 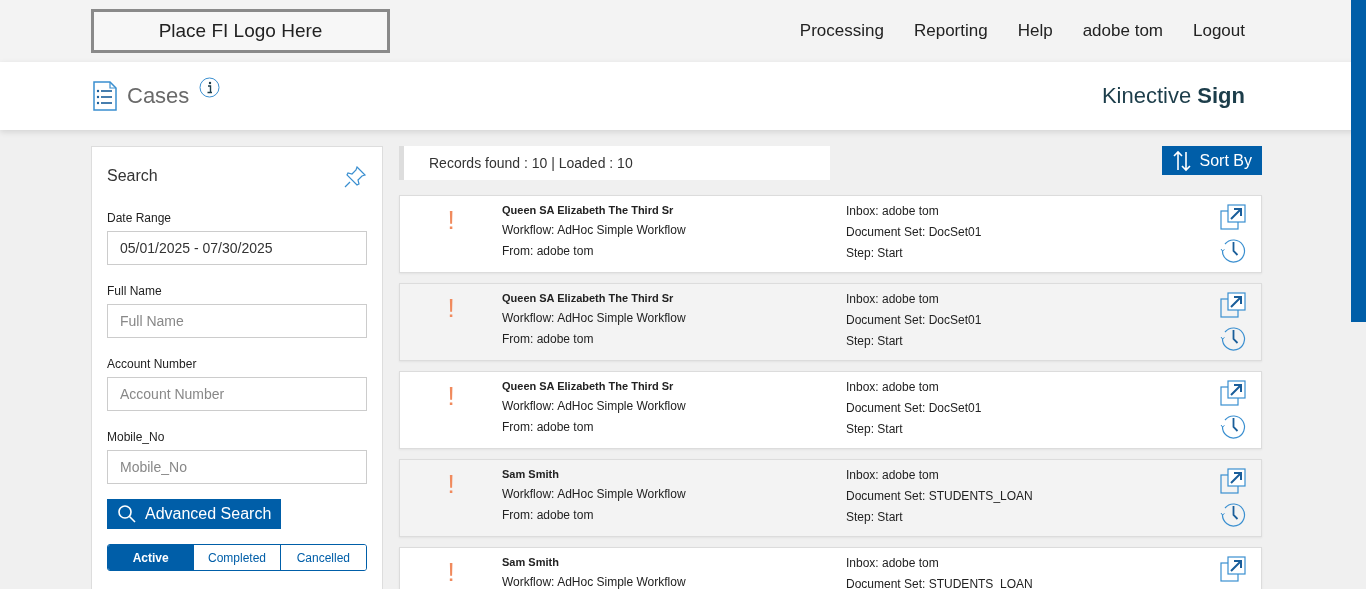 I want to click on field-label: Account Number, so click(x=152, y=364).